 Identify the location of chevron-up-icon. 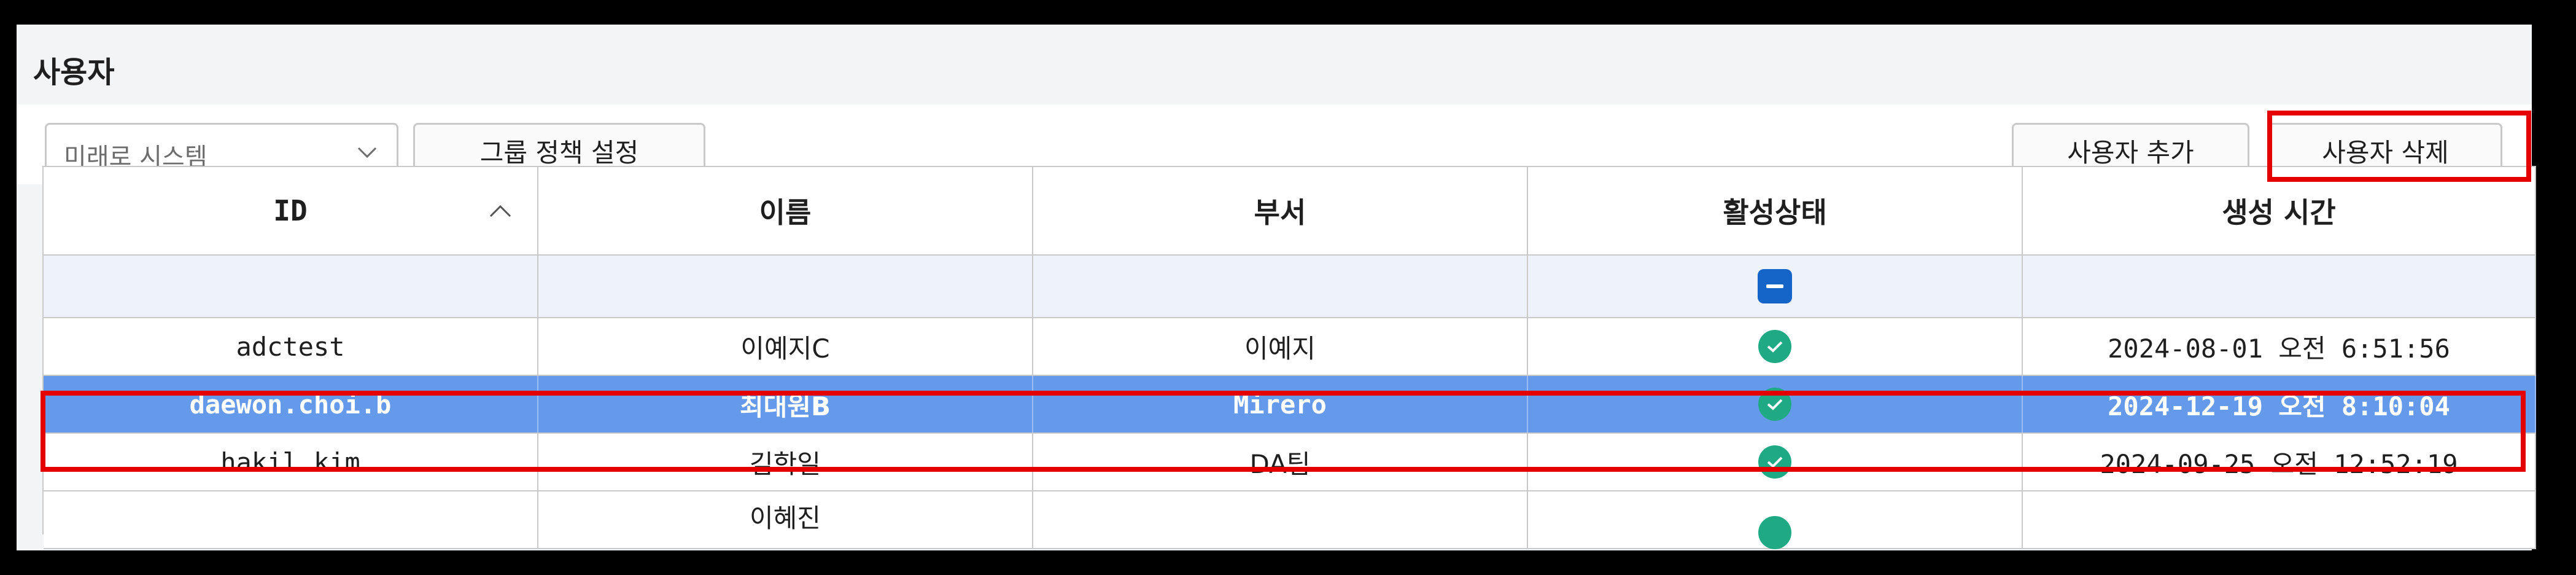
(500, 211).